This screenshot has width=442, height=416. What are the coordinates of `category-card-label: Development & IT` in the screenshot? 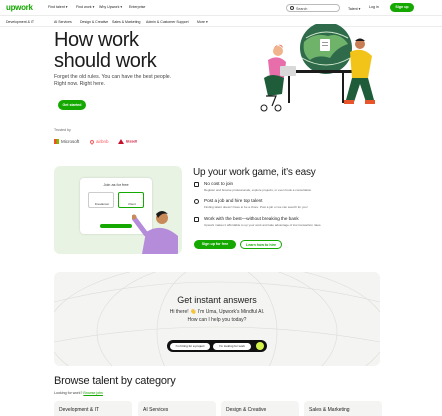 It's located at (79, 410).